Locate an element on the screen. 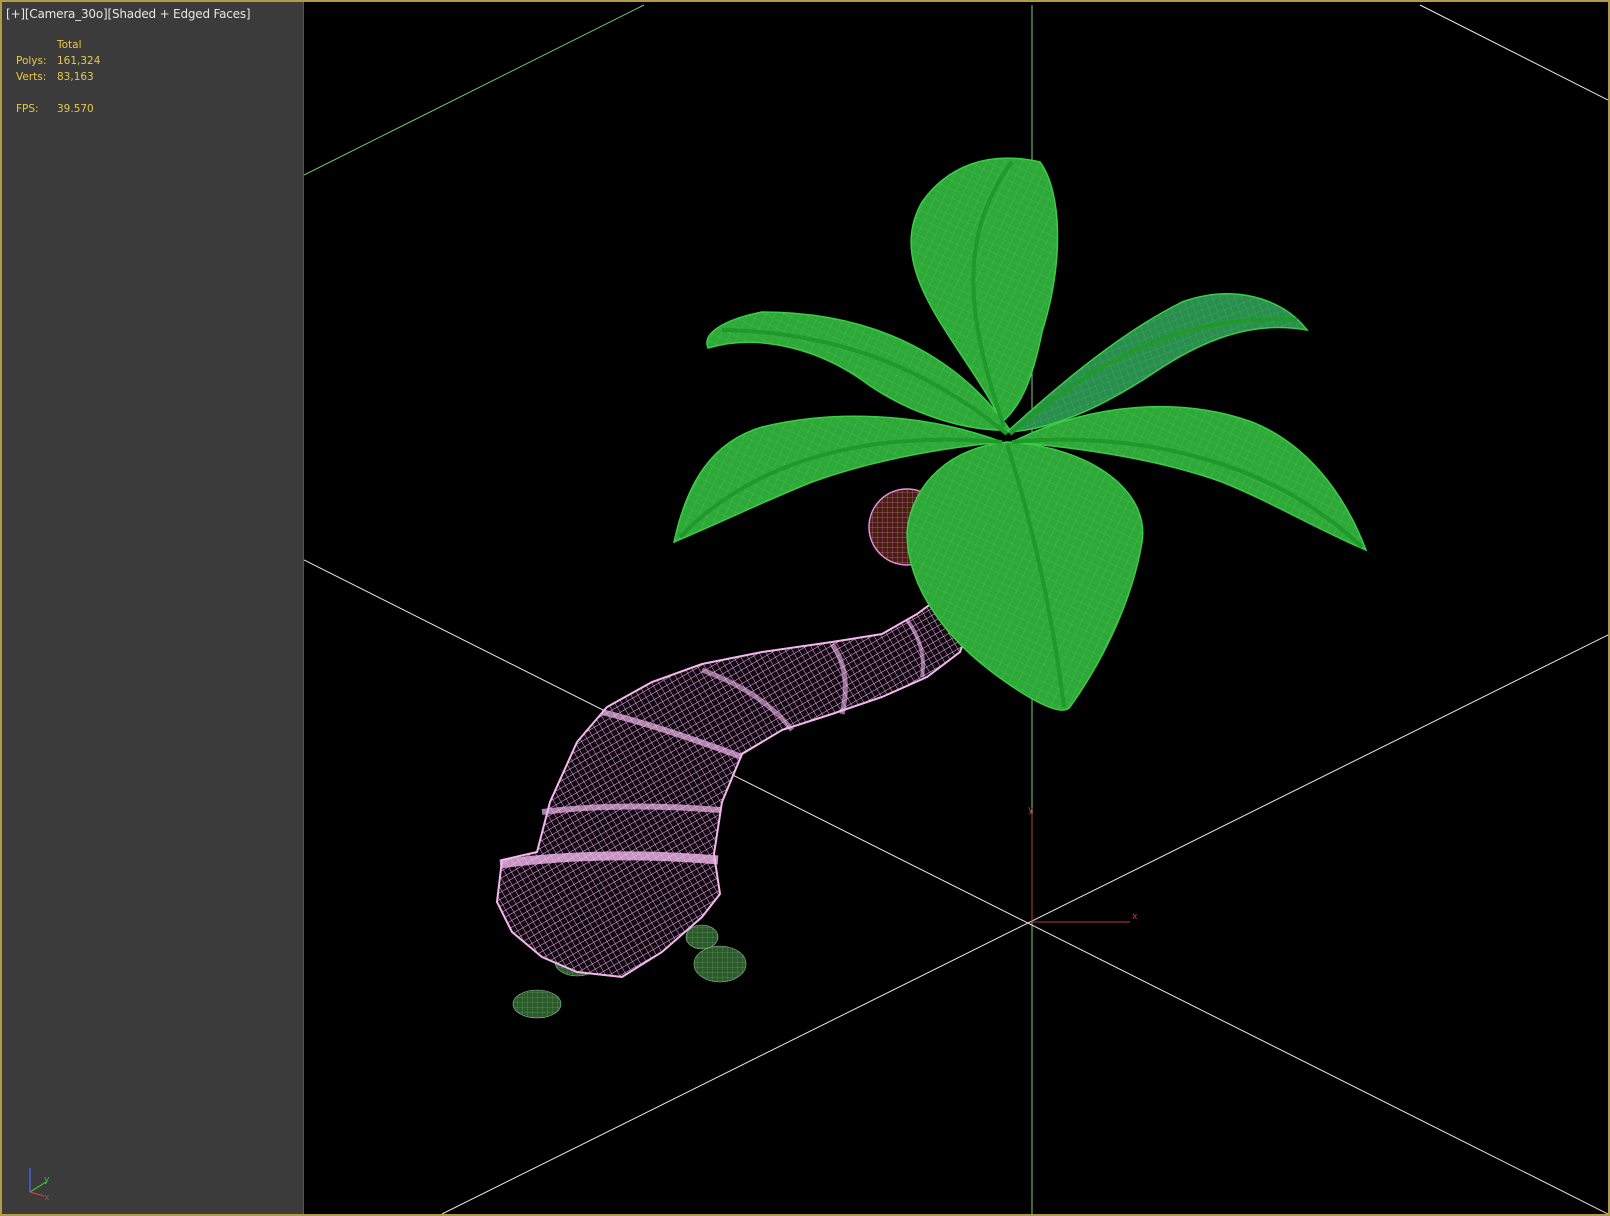  camera-menu-button: [Camera_30o] is located at coordinates (66, 14).